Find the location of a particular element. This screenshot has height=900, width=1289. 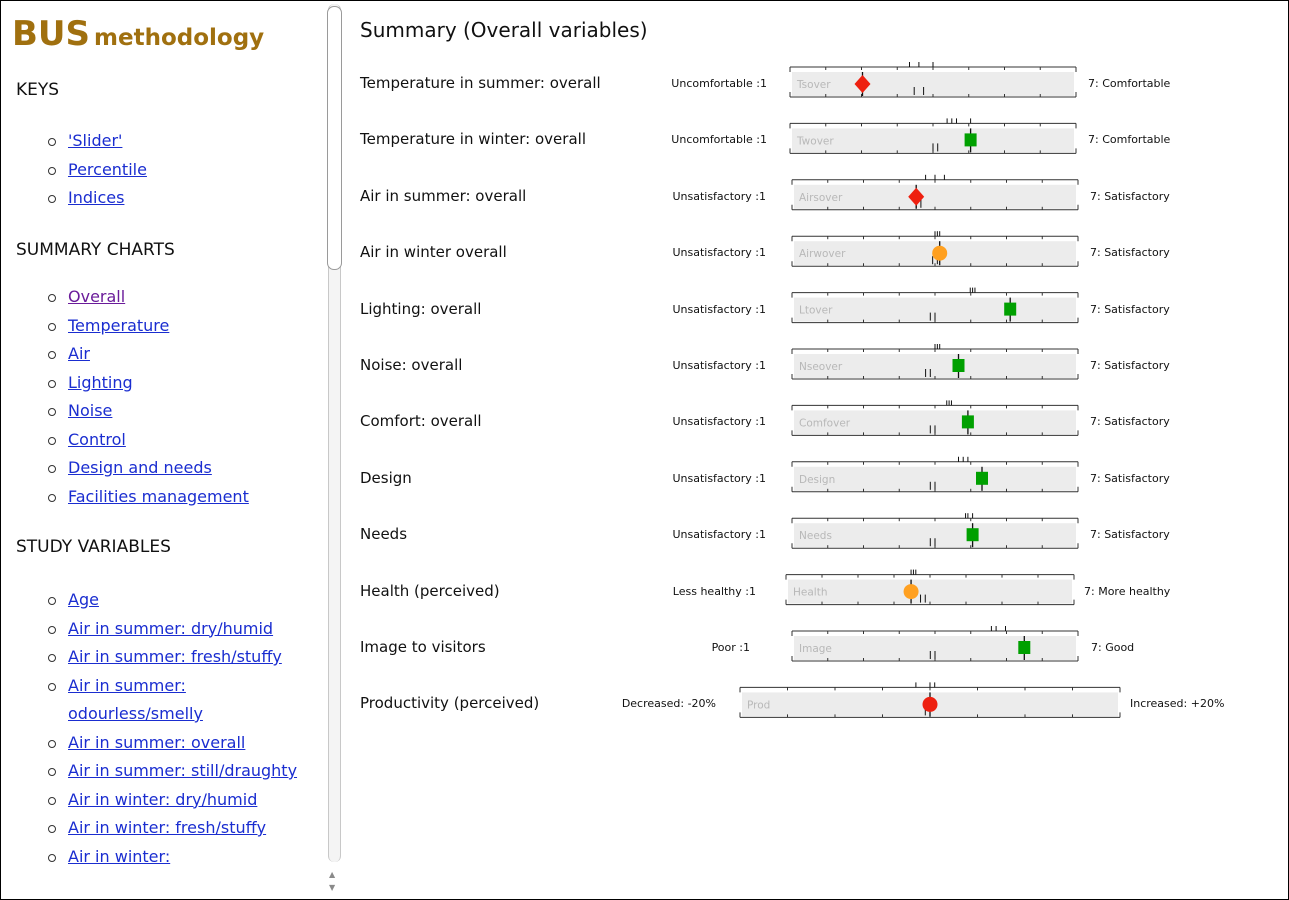

list-item: Percentile is located at coordinates (180, 170).